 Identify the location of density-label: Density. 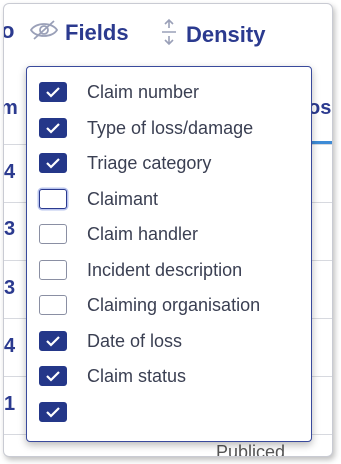
(226, 34).